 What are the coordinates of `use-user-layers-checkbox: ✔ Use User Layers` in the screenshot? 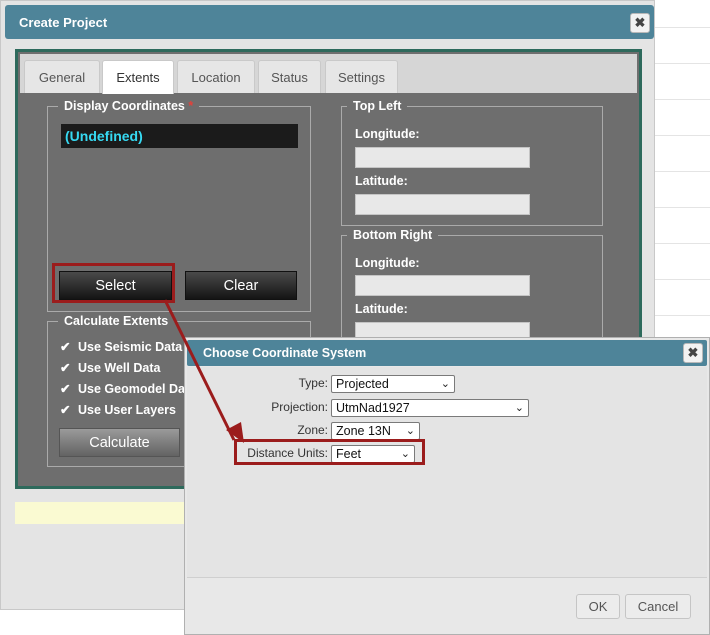 It's located at (118, 409).